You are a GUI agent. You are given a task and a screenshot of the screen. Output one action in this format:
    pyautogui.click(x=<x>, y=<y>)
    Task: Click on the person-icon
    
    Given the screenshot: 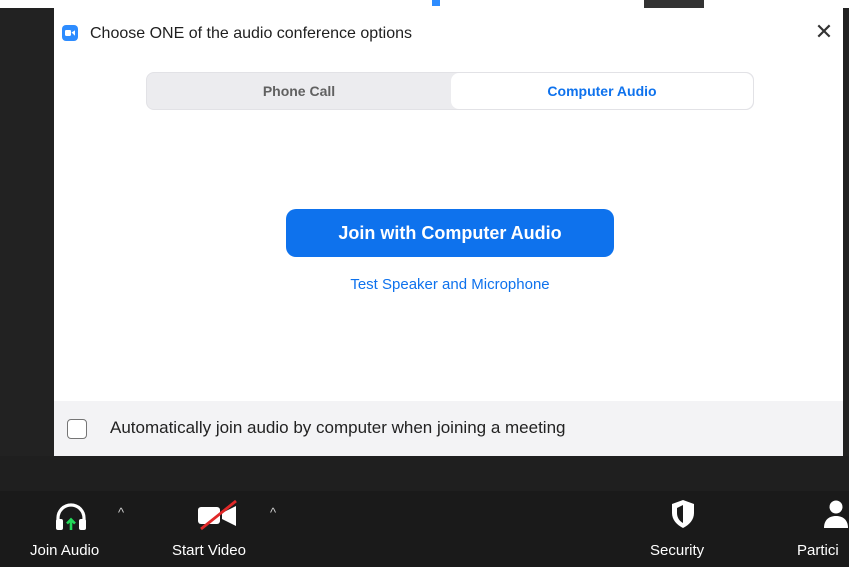 What is the action you would take?
    pyautogui.click(x=836, y=514)
    